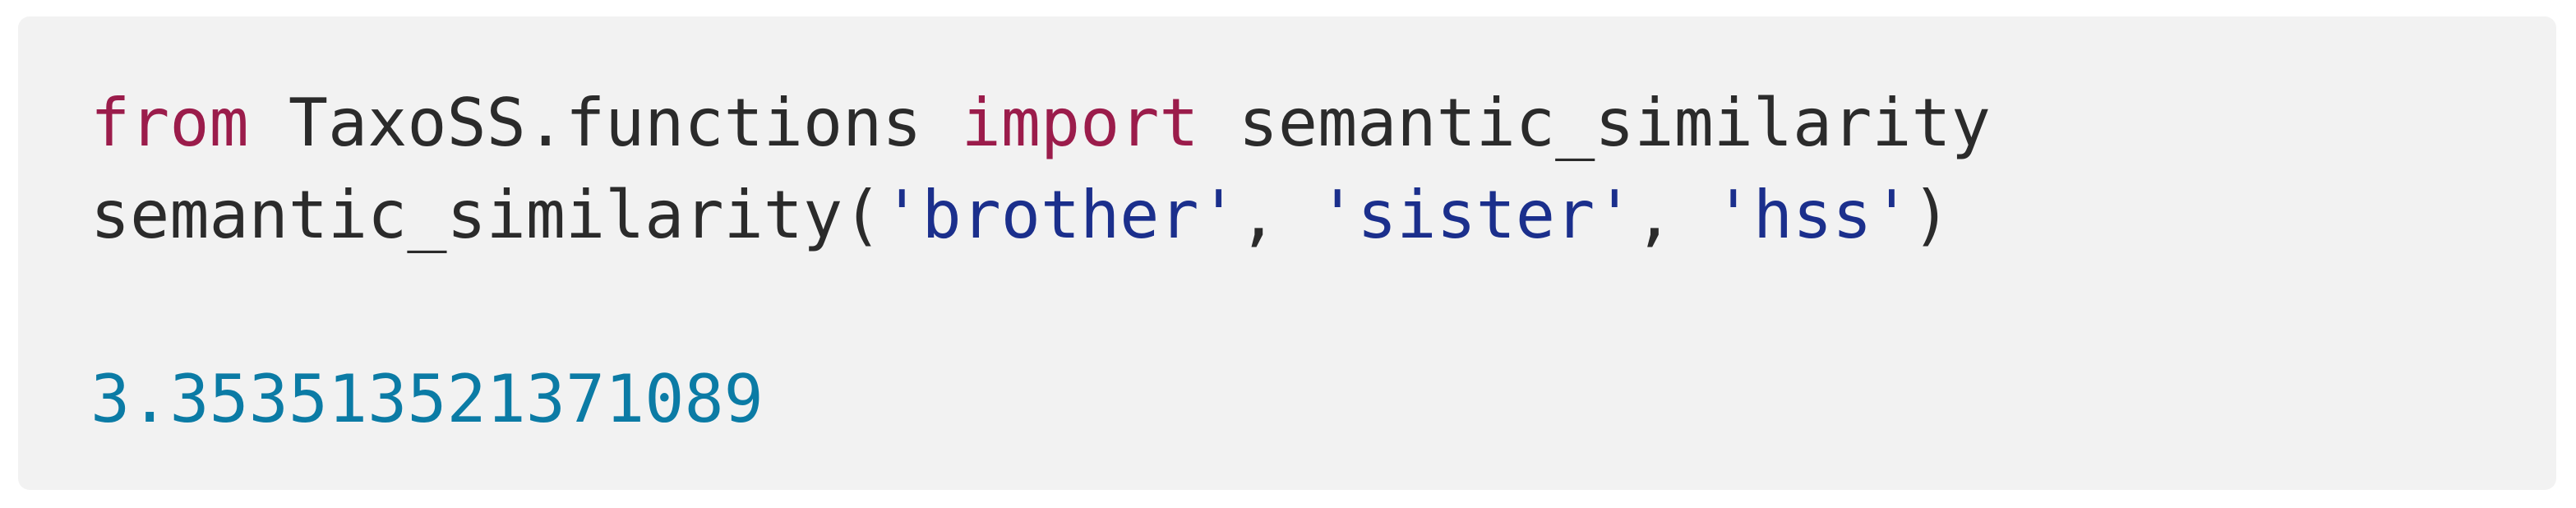  What do you see at coordinates (1595, 123) in the screenshot?
I see `imported-function: semantic_similarity` at bounding box center [1595, 123].